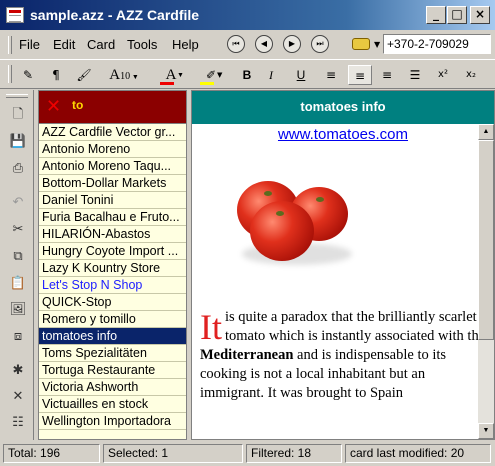  I want to click on format-toolbar: ✎ ¶ 🖌 A10 ▼ A ▼ ✐ ▼ B I U ≡ ≡ ≡ ☰ x² x₂, so click(247, 74).